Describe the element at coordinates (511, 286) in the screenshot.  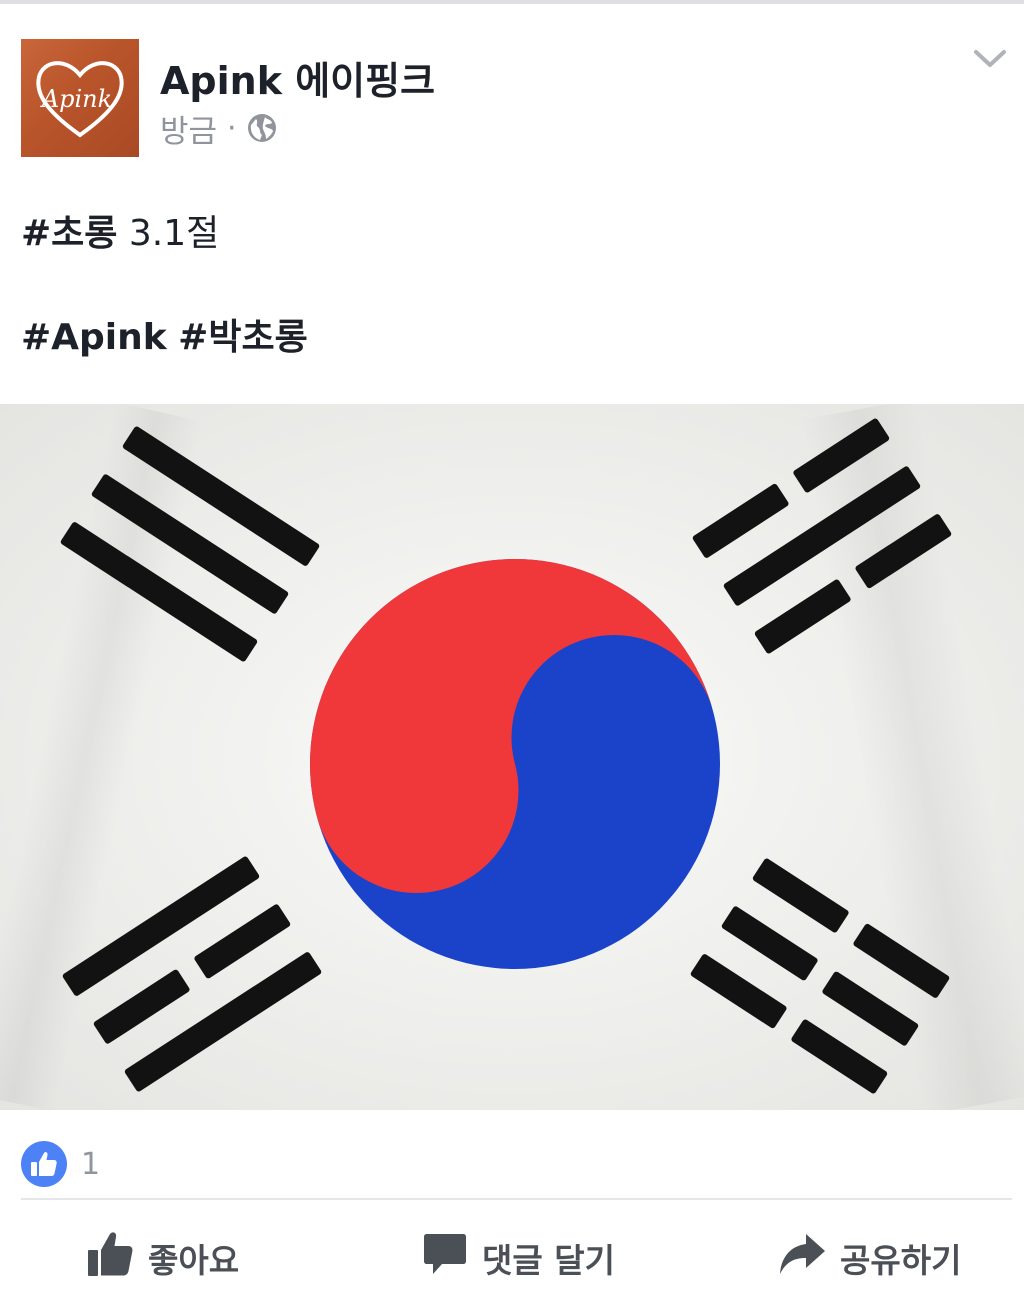
I see `post-text: #초롱 3.1절 #Apink #박초롱` at that location.